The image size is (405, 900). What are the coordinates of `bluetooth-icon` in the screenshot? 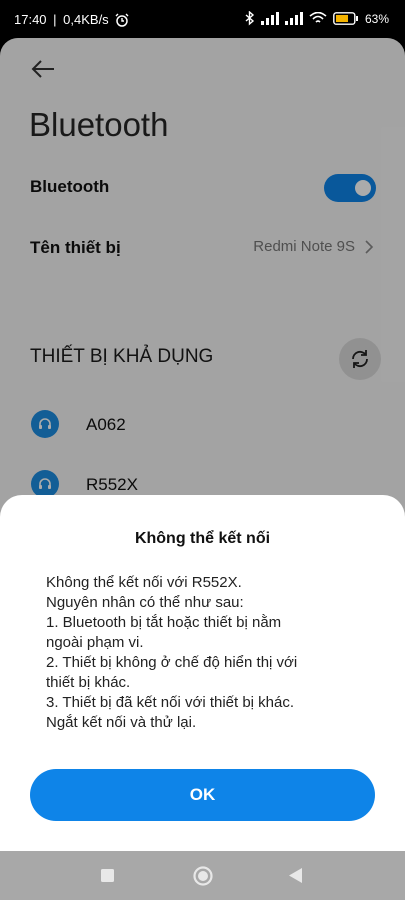 It's located at (250, 18).